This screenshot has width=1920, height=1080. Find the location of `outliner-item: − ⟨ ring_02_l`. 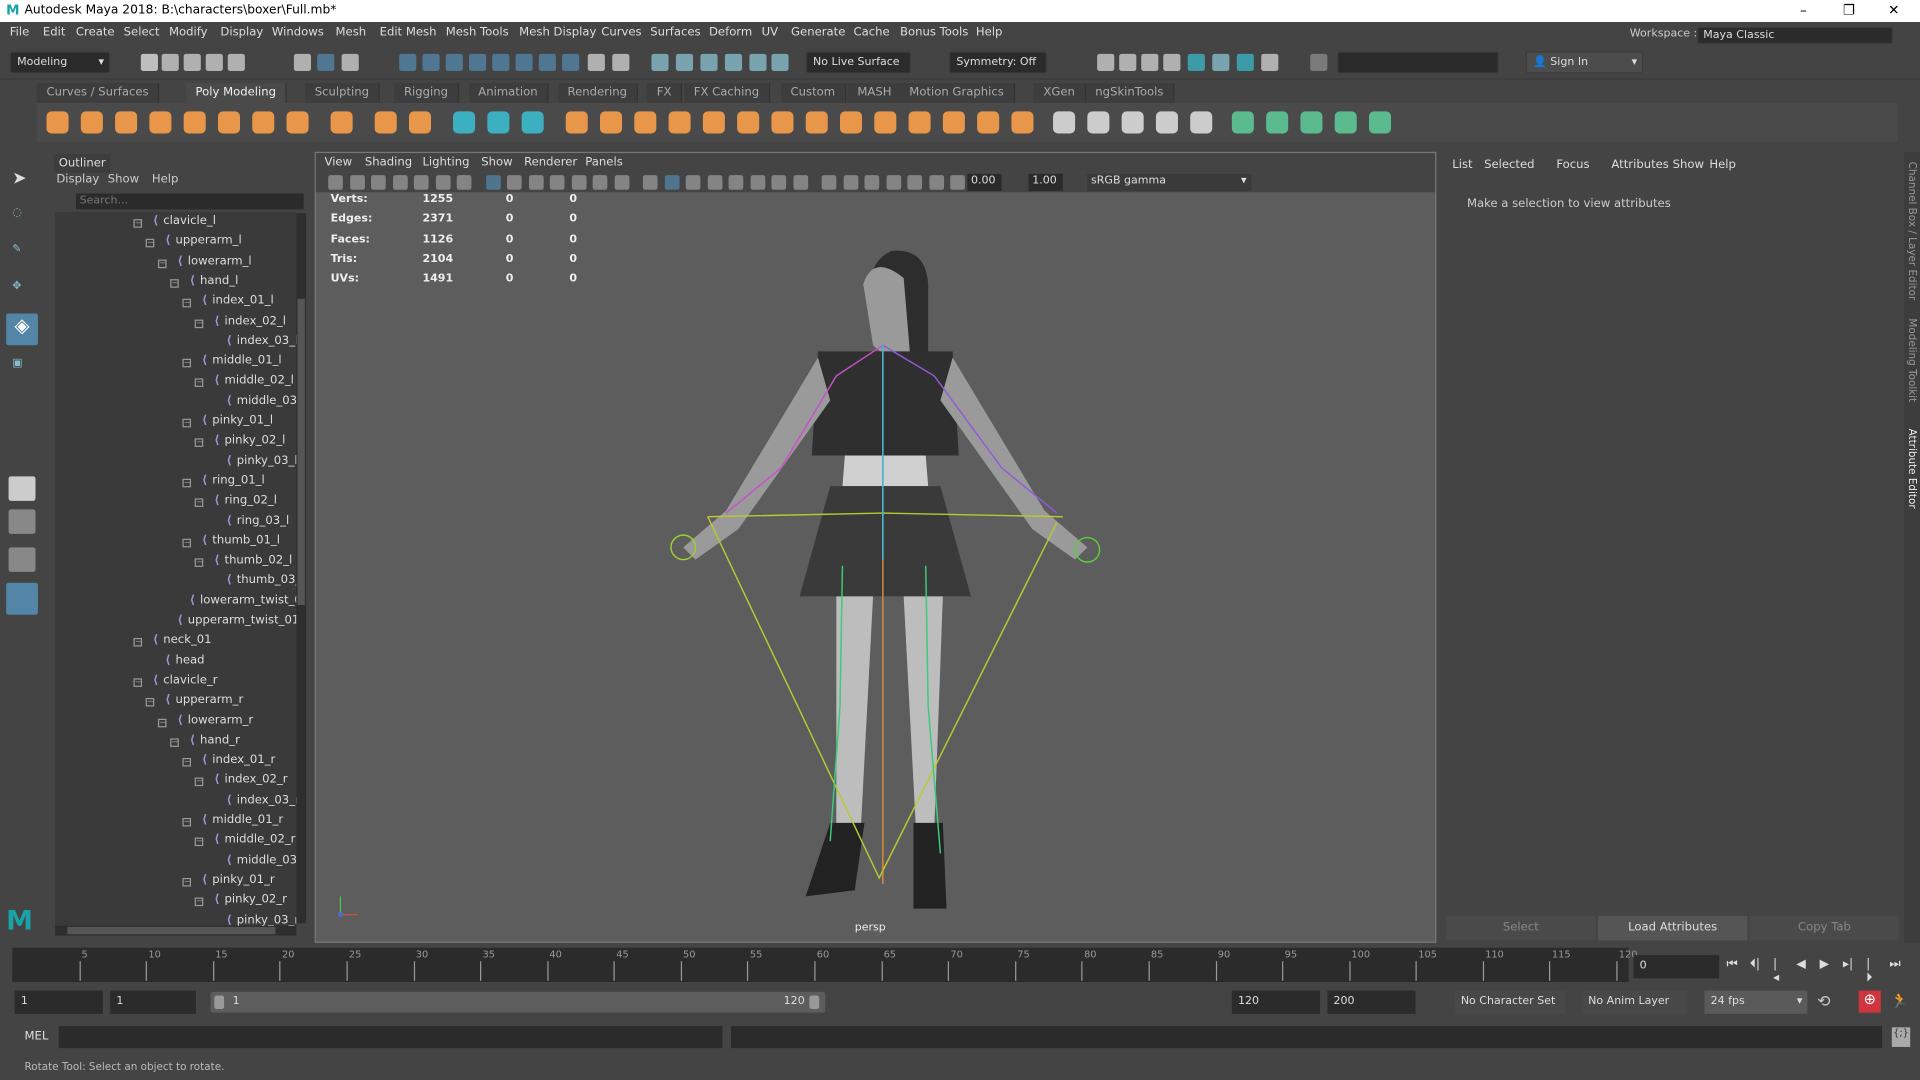

outliner-item: − ⟨ ring_02_l is located at coordinates (235, 504).